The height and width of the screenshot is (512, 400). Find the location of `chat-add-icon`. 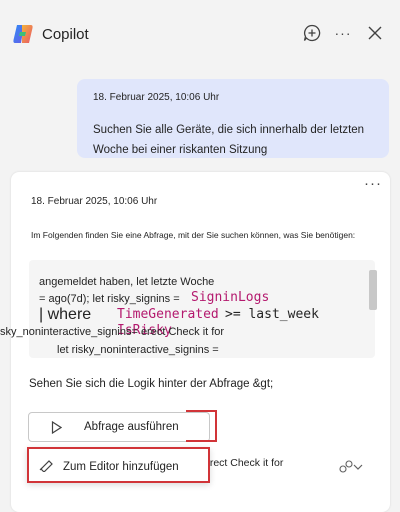

chat-add-icon is located at coordinates (312, 33).